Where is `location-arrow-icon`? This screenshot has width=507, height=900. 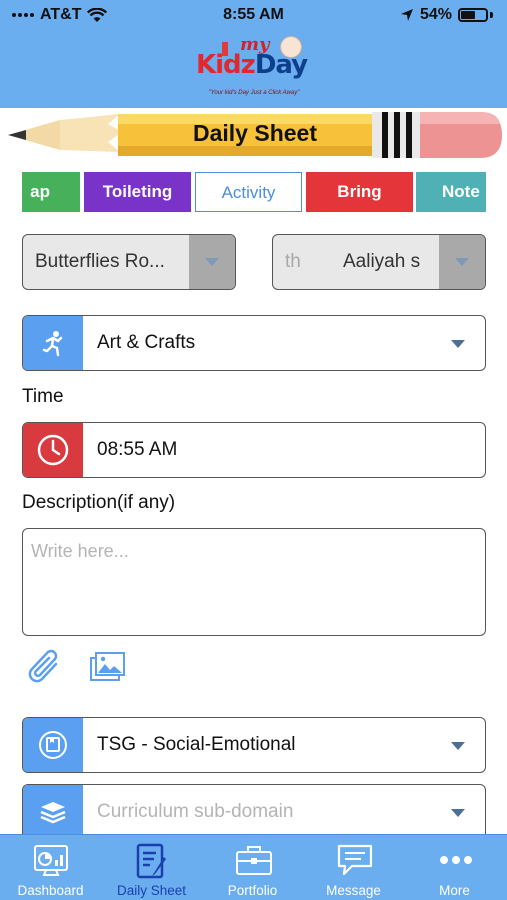 location-arrow-icon is located at coordinates (406, 15).